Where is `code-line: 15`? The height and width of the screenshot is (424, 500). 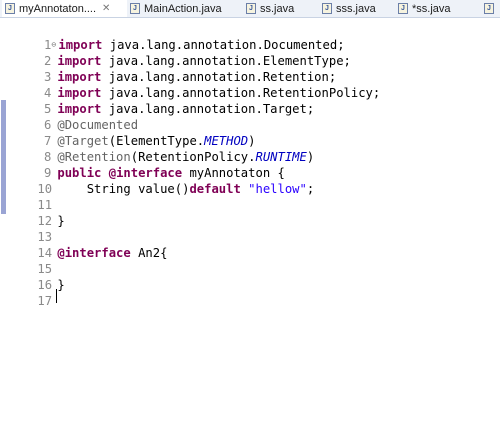 code-line: 15 is located at coordinates (30, 260).